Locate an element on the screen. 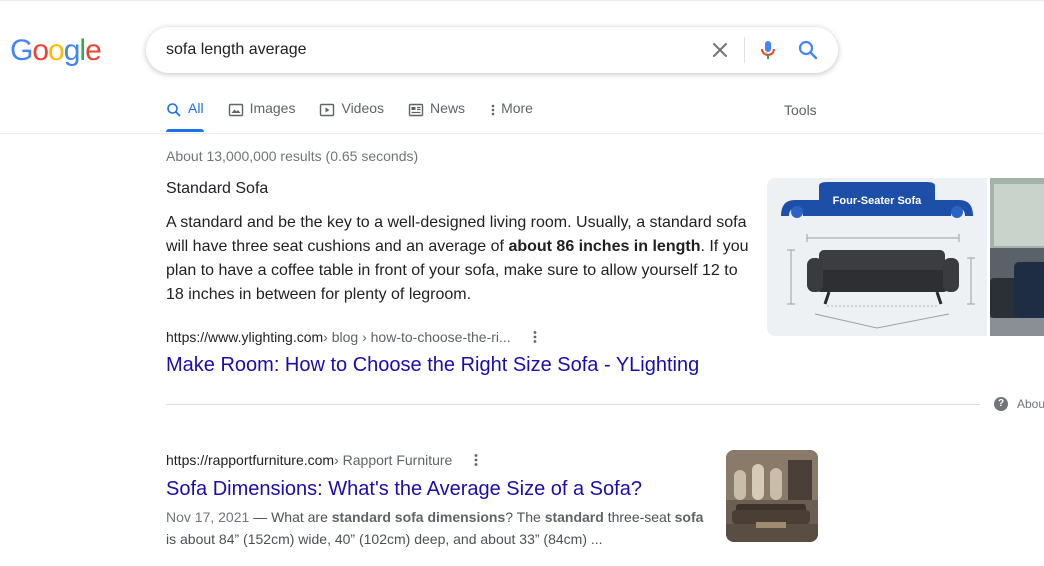 This screenshot has height=566, width=1044. logo-letter: G is located at coordinates (21, 50).